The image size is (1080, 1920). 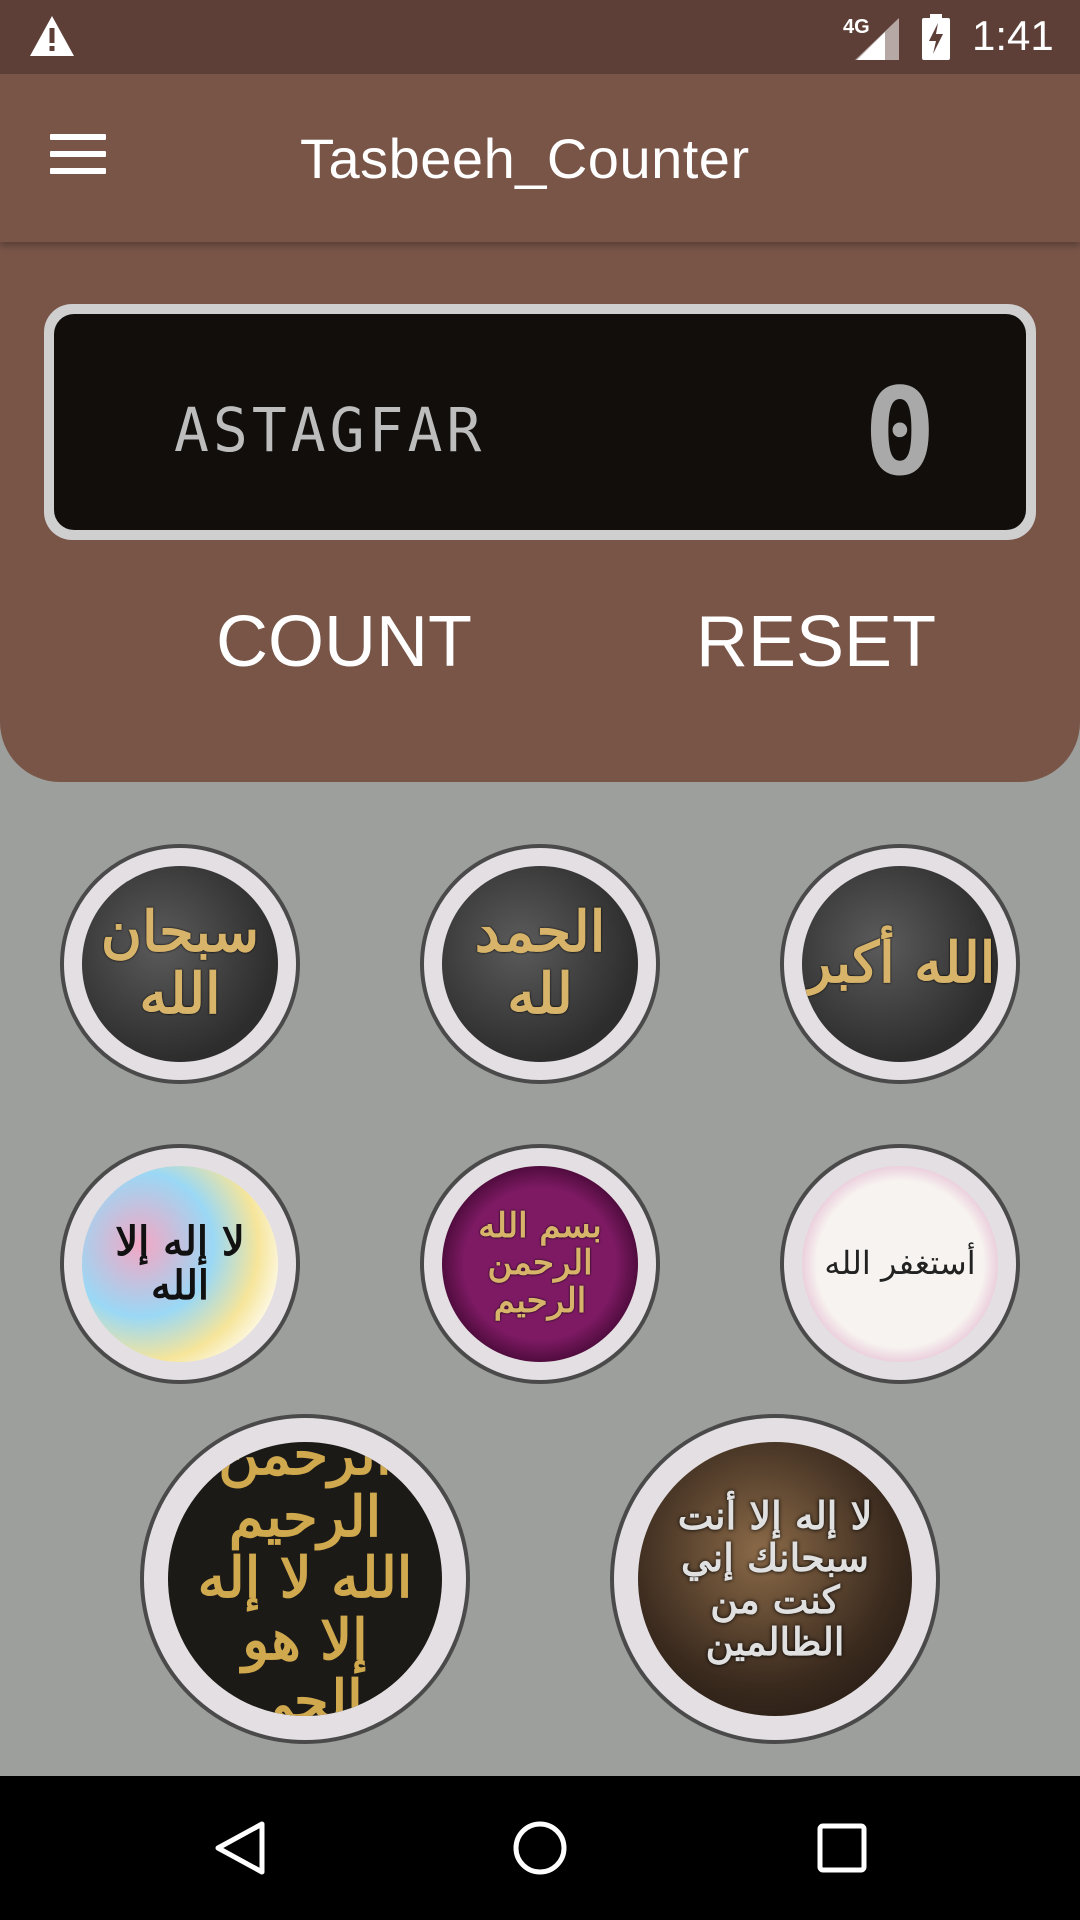 What do you see at coordinates (877, 39) in the screenshot?
I see `signal-icon` at bounding box center [877, 39].